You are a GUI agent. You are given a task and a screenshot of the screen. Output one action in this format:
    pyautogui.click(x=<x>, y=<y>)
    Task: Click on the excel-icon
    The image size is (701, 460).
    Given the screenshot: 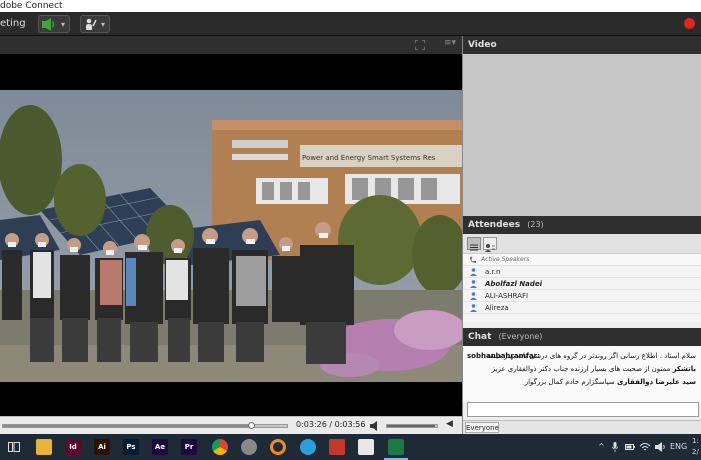 What is the action you would take?
    pyautogui.click(x=396, y=447)
    